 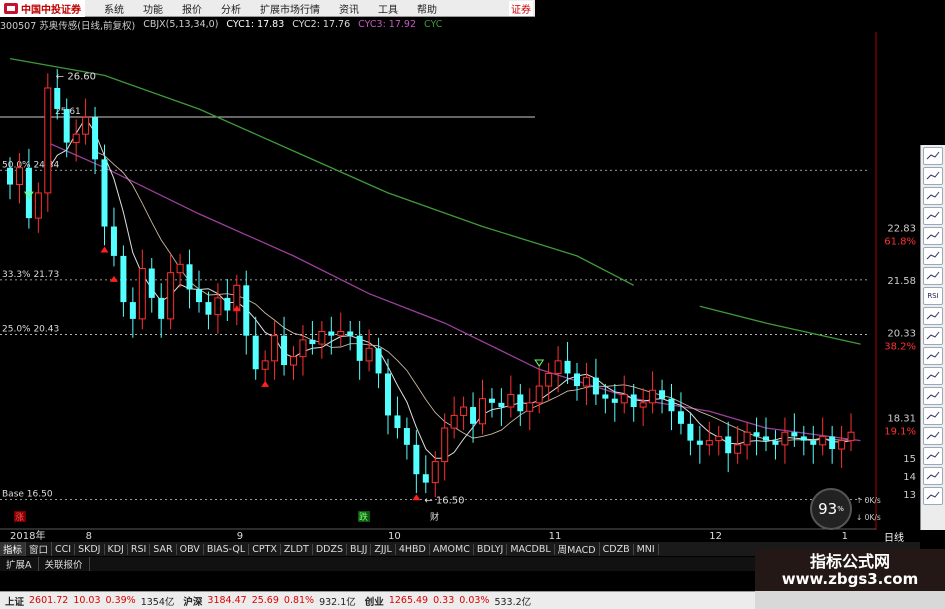 What do you see at coordinates (933, 276) in the screenshot?
I see `tool-6-icon` at bounding box center [933, 276].